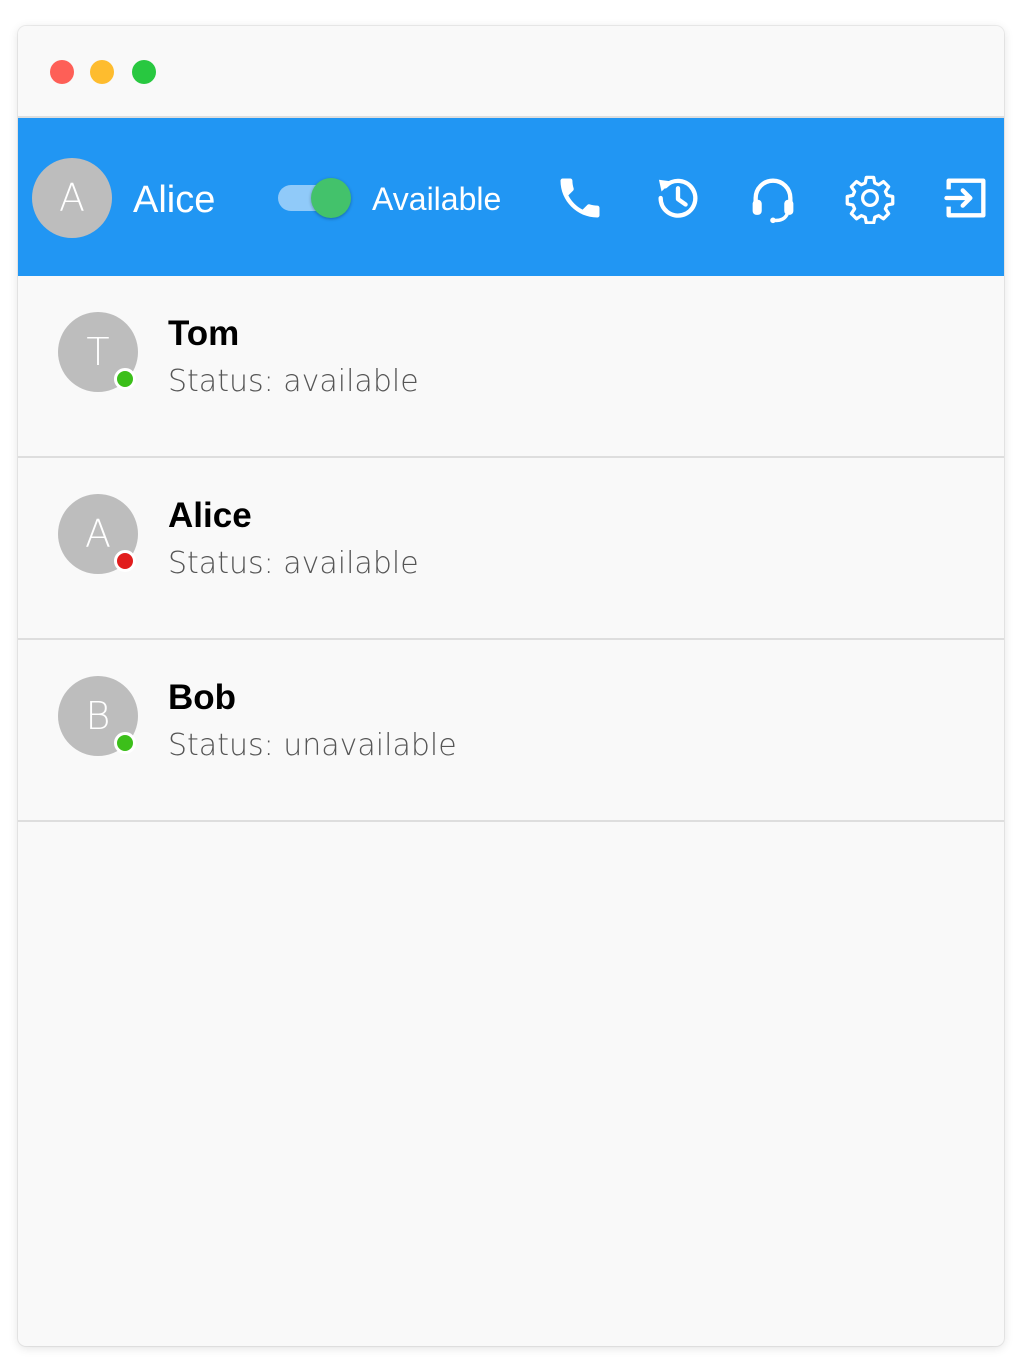 The width and height of the screenshot is (1020, 1360). I want to click on contact-row-alice: A Alice Status: available, so click(511, 549).